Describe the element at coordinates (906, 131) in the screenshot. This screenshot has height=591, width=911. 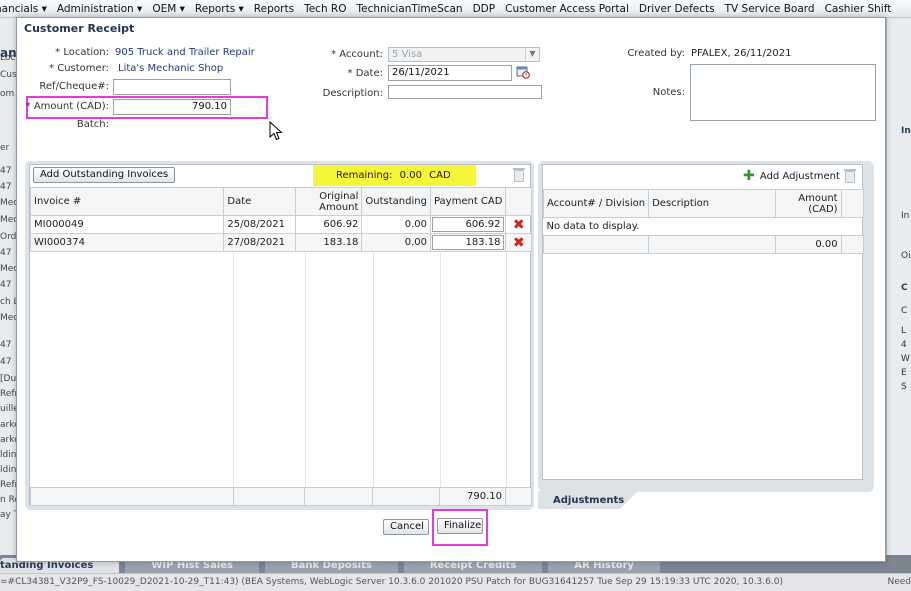
I see `background-side-text: In` at that location.